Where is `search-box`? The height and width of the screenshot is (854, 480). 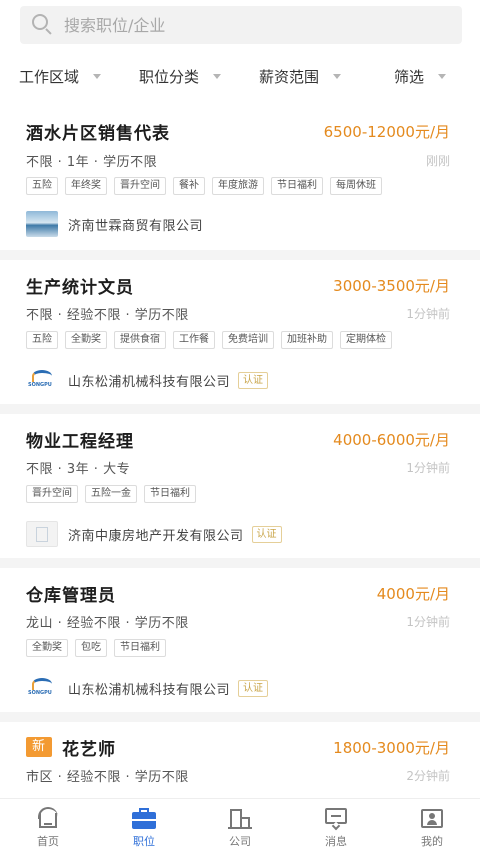
search-box is located at coordinates (241, 25).